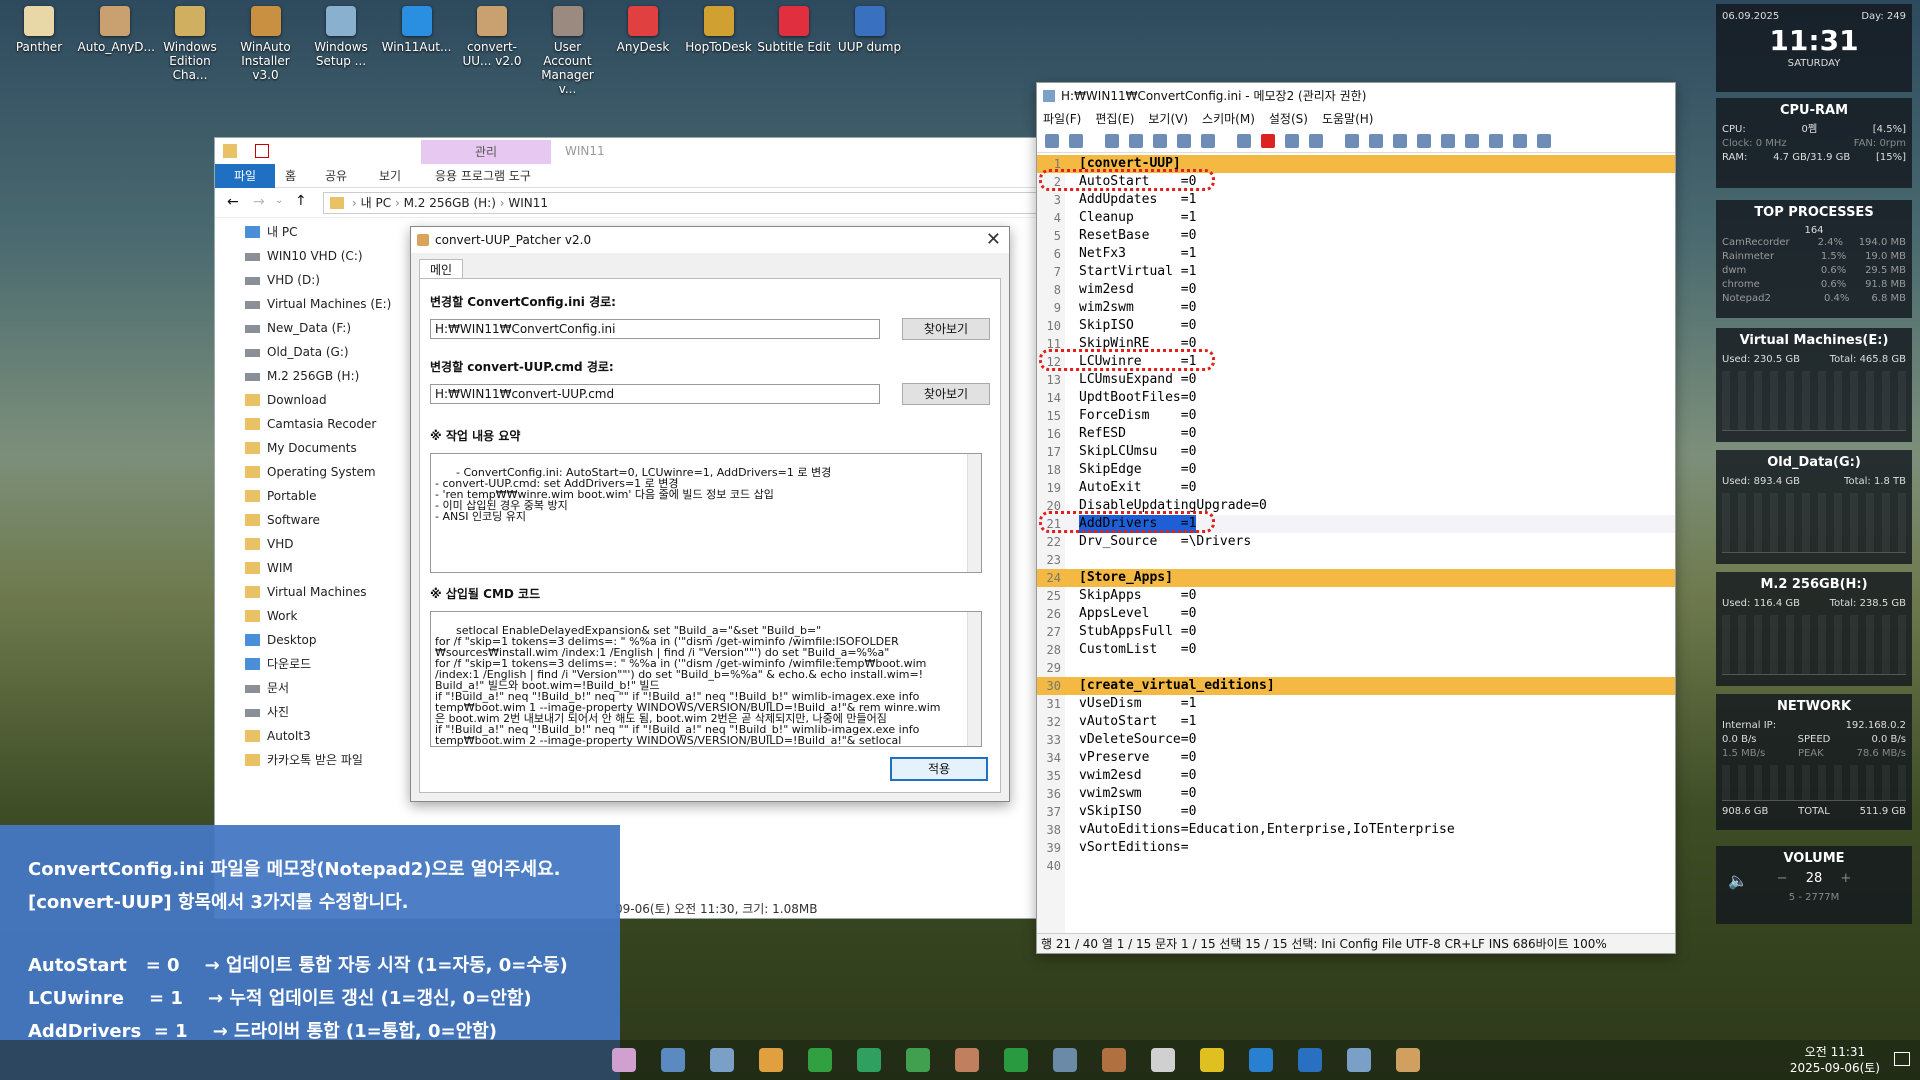  I want to click on editor-line: 39 vSortEditions=, so click(1356, 848).